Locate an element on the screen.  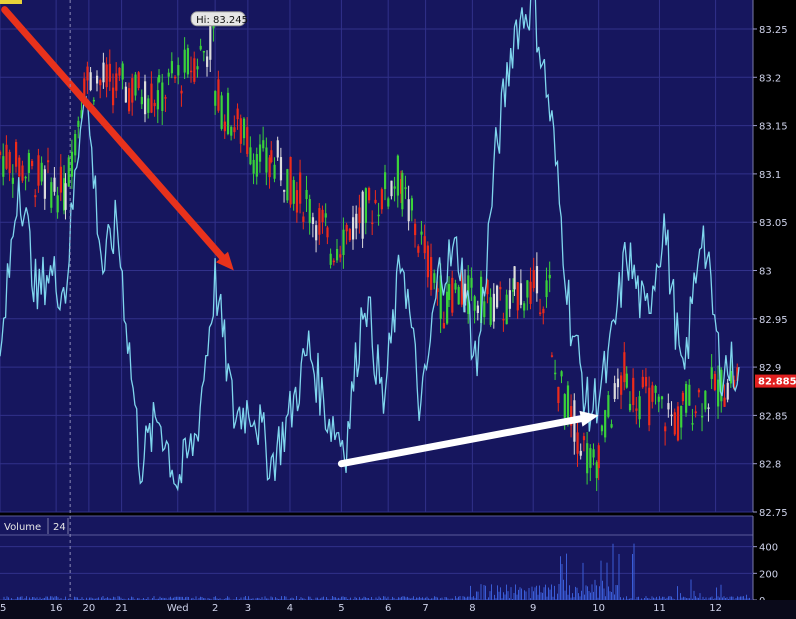
time-tick-label: 9 is located at coordinates (533, 608).